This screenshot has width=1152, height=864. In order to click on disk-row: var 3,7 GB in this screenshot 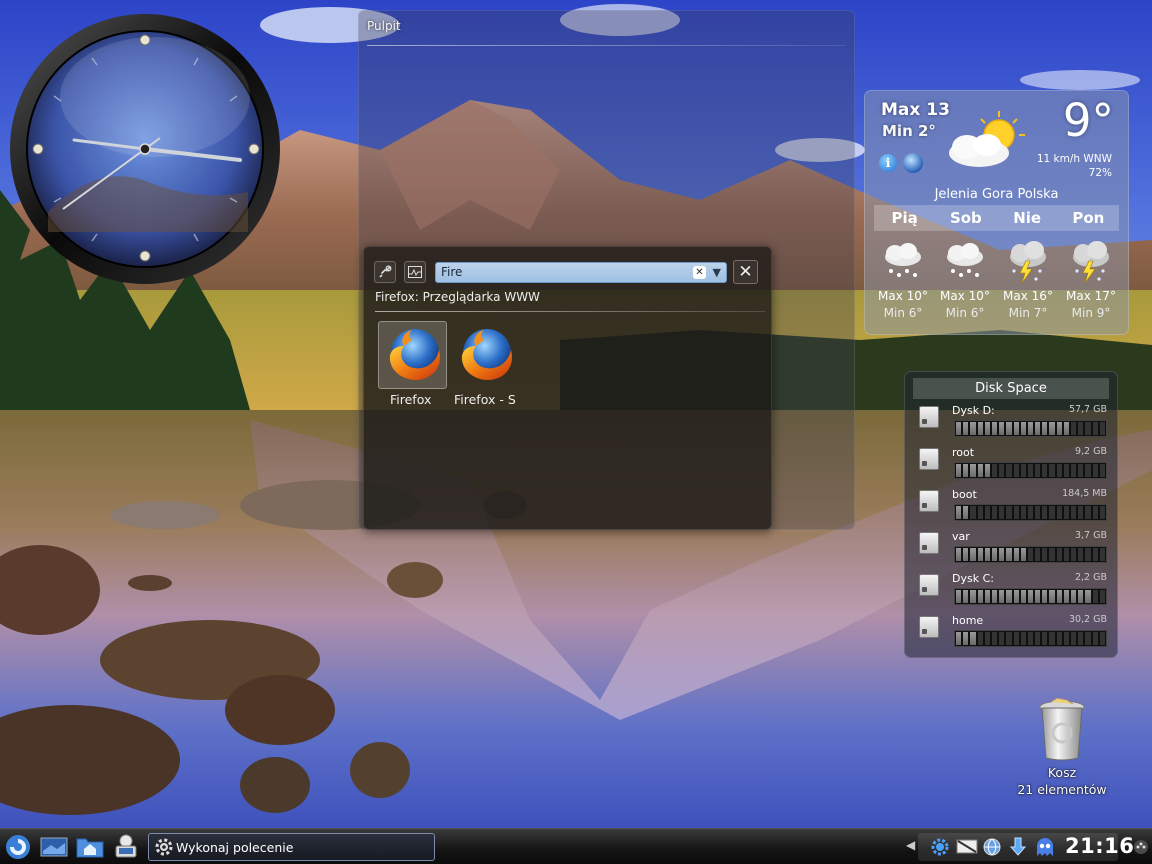, I will do `click(1012, 550)`.